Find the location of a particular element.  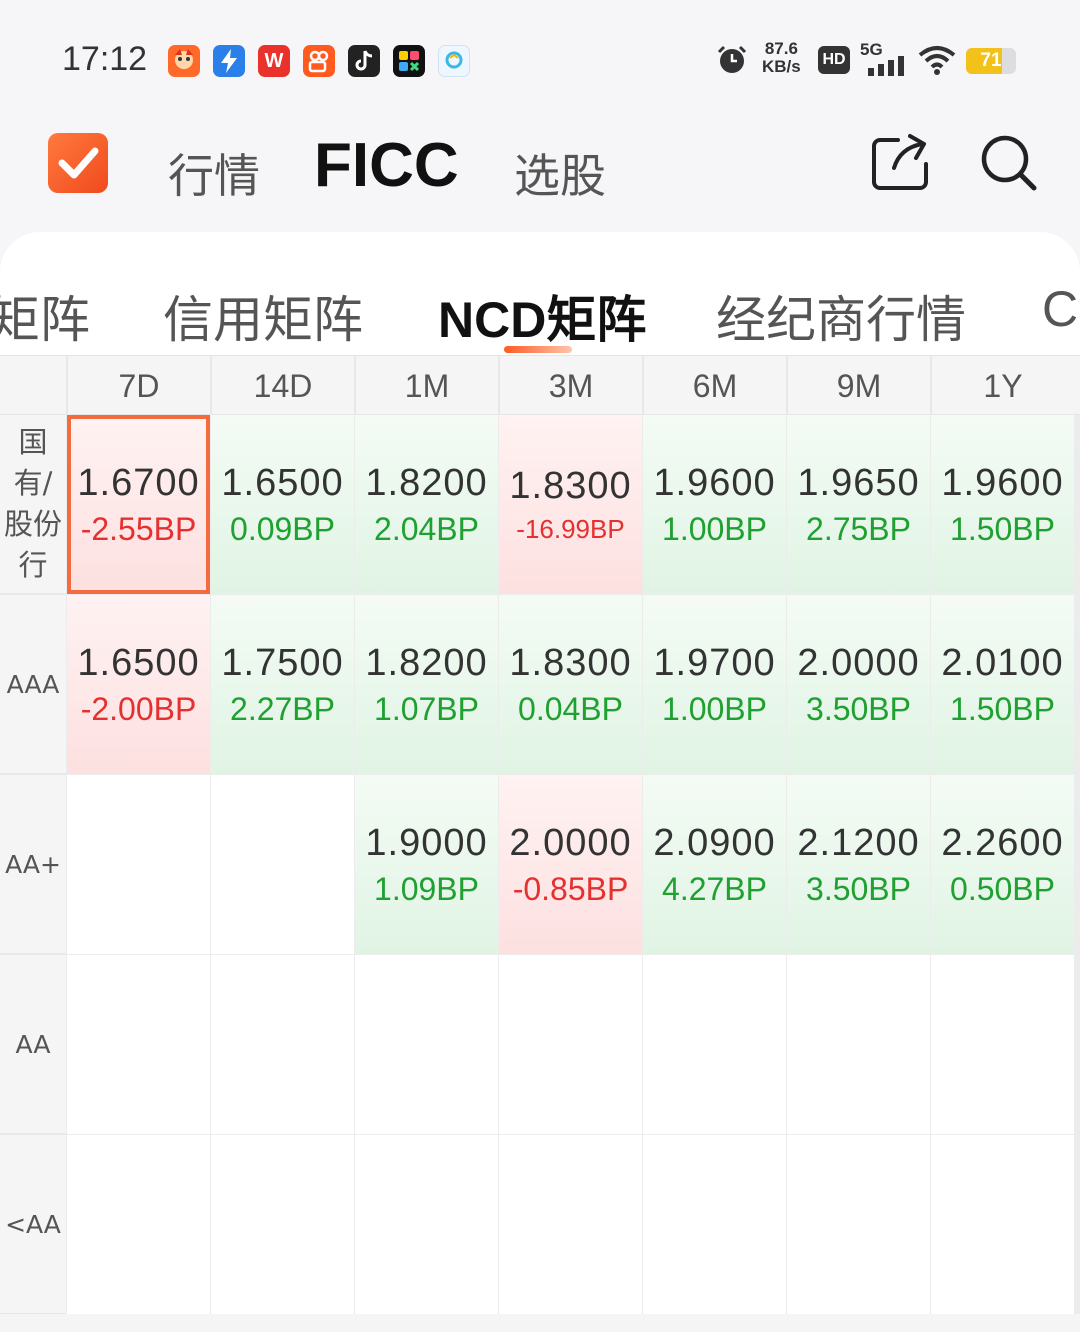

wifi-icon is located at coordinates (937, 60).